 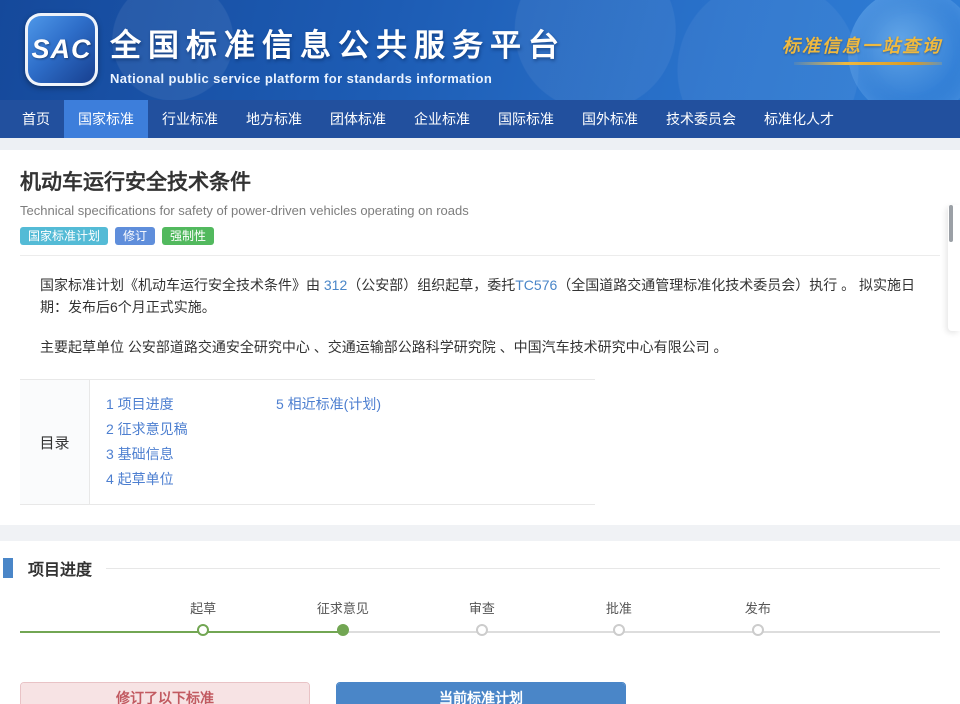 I want to click on step-approval: 批准, so click(x=618, y=617).